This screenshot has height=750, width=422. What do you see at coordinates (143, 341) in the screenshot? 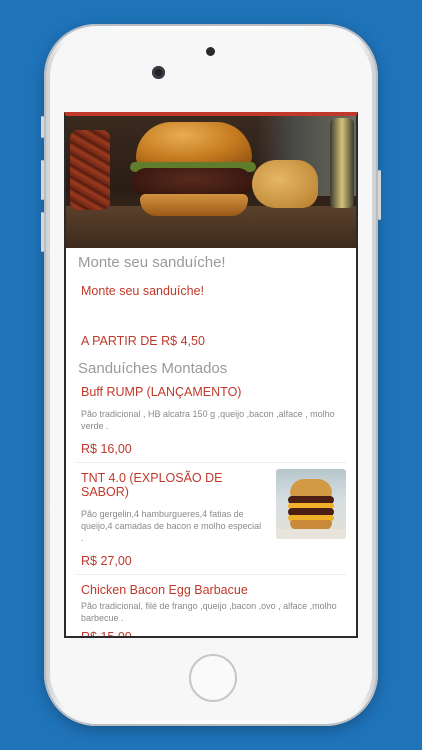
I see `price-from: A PARTIR DE R$ 4,50` at bounding box center [143, 341].